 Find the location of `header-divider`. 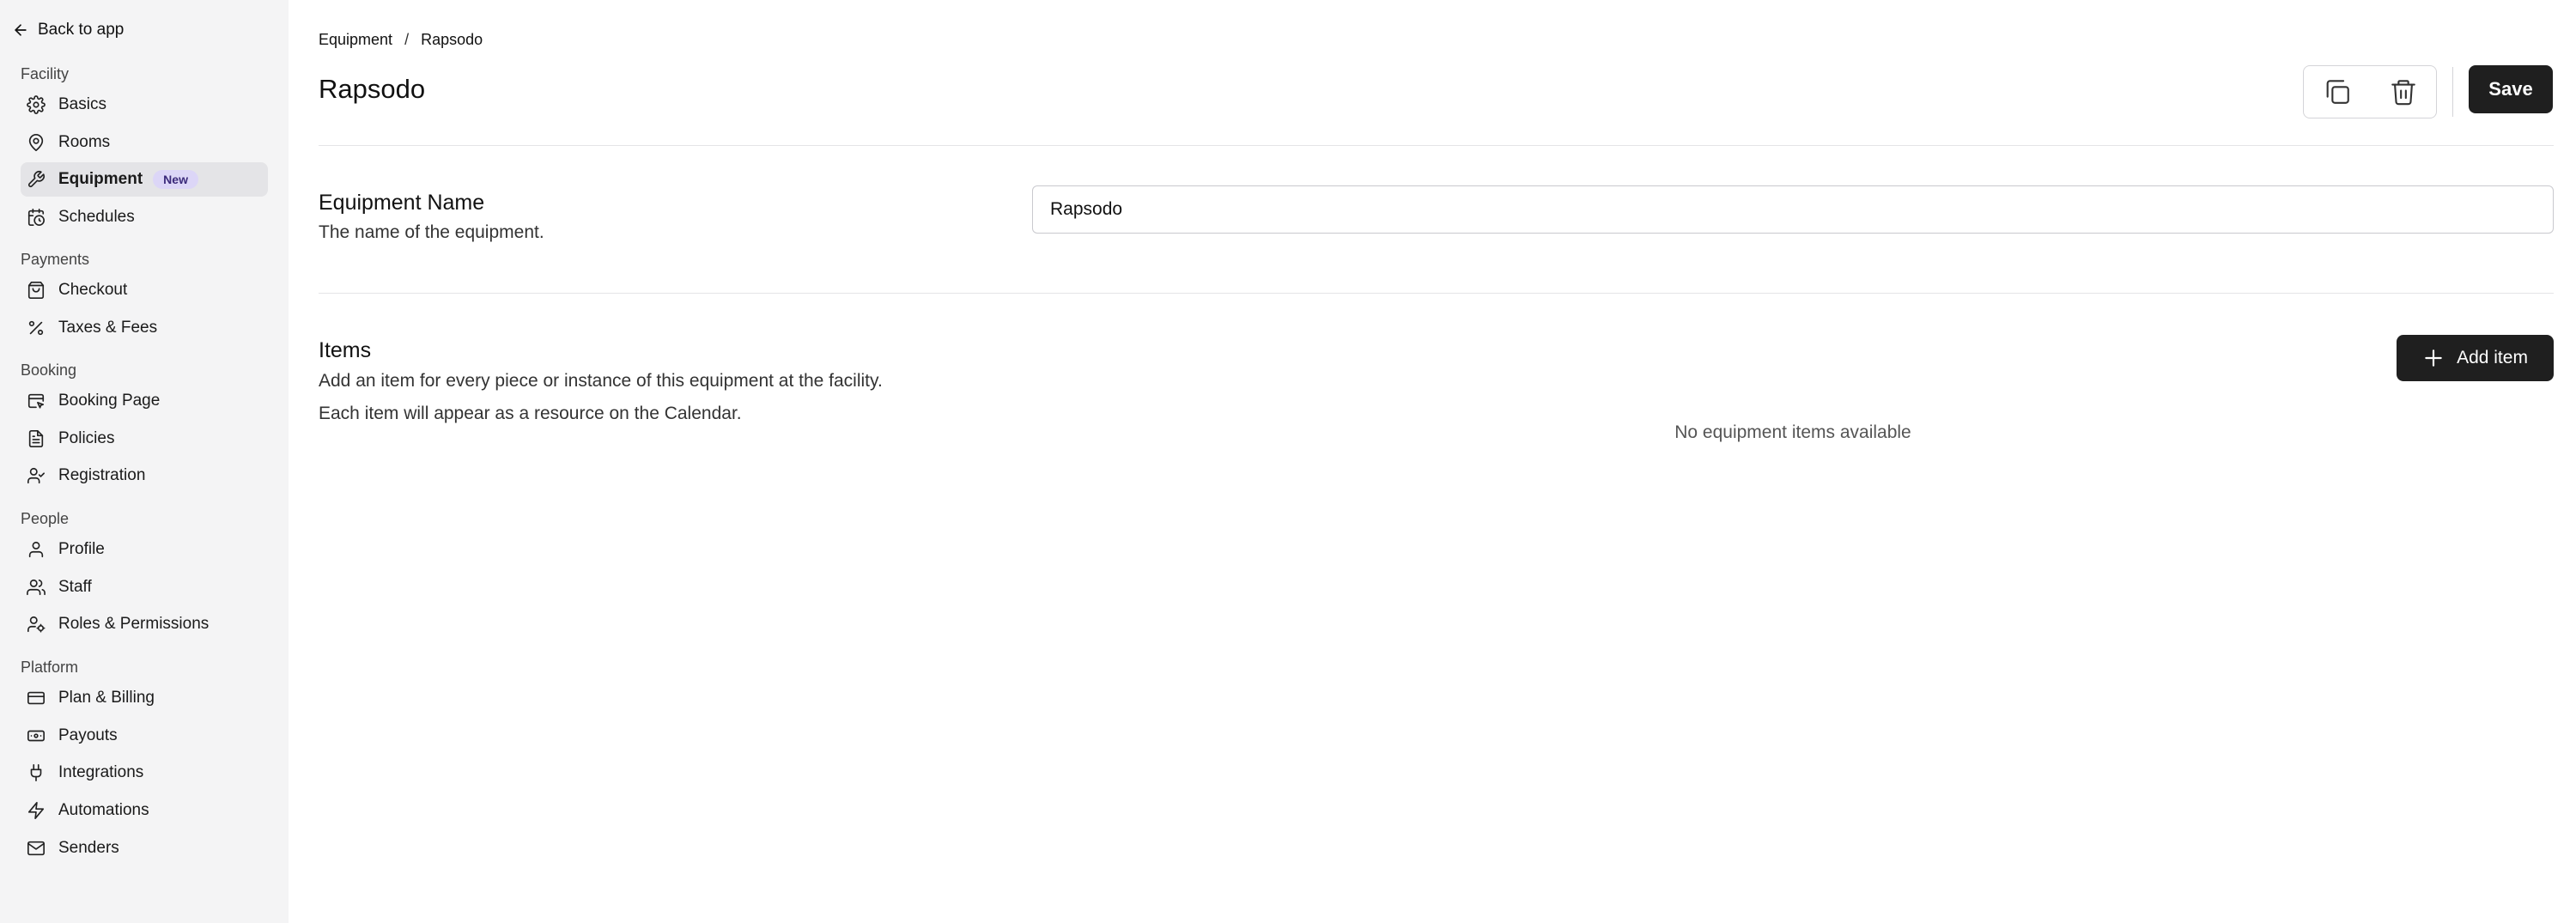

header-divider is located at coordinates (1437, 145).